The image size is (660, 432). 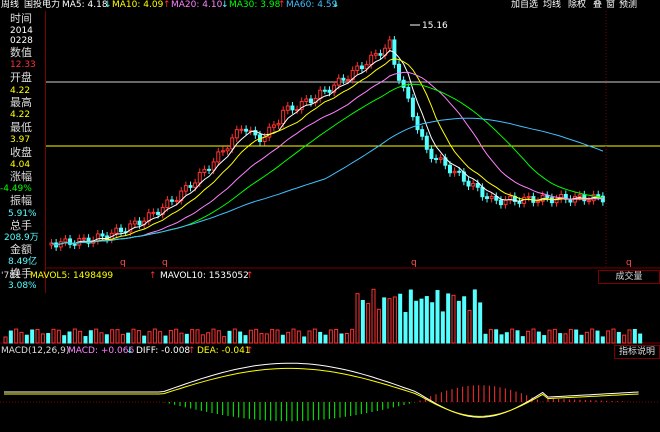 I want to click on ma20-arrow: ↓, so click(x=225, y=5).